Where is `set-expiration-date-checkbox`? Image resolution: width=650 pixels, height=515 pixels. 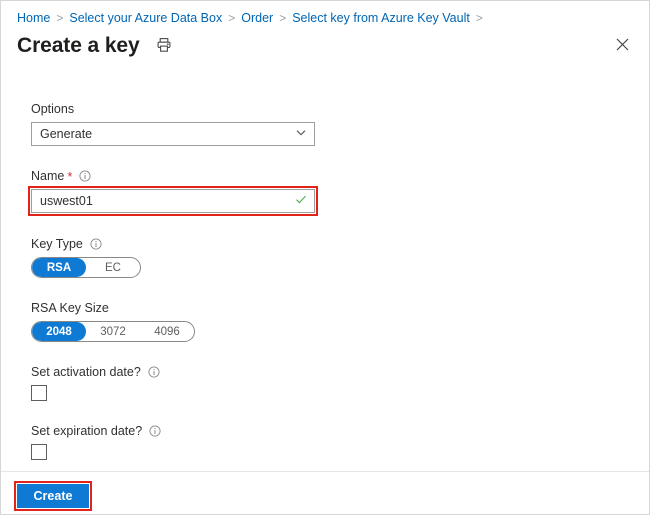
set-expiration-date-checkbox is located at coordinates (39, 452).